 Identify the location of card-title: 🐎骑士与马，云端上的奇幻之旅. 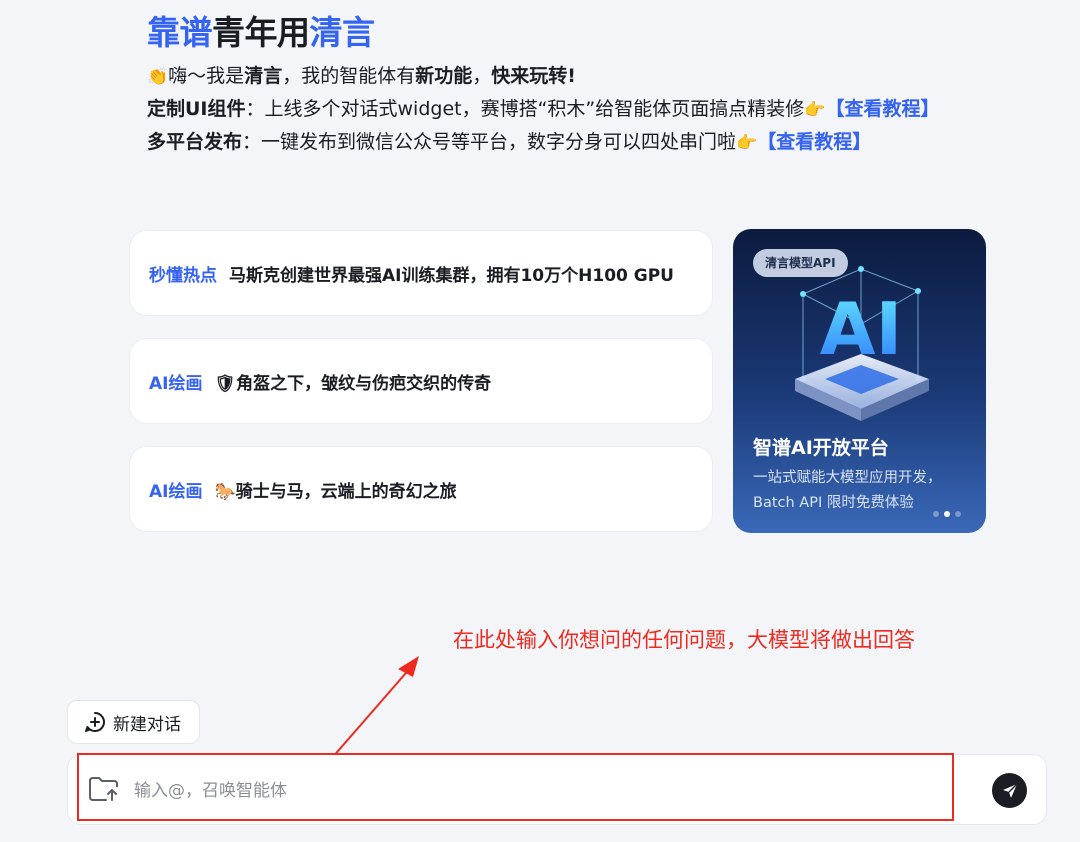
(335, 491).